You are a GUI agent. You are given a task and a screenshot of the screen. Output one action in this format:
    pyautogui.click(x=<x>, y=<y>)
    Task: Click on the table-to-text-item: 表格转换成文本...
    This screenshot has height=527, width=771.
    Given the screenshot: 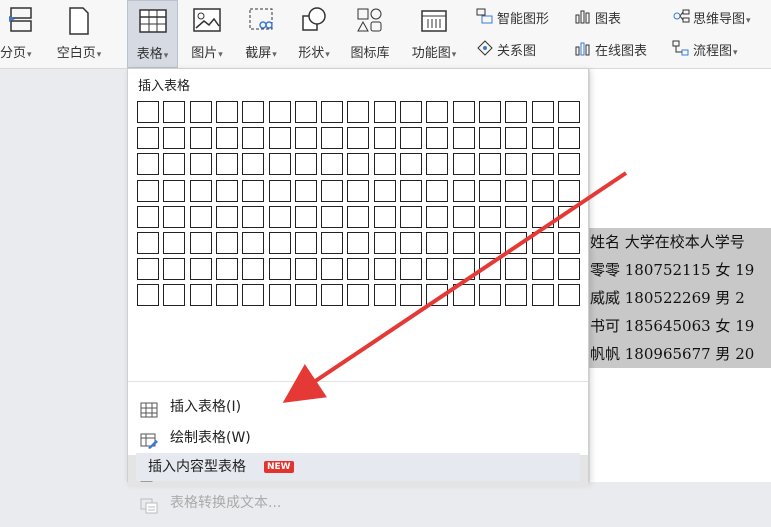 What is the action you would take?
    pyautogui.click(x=358, y=503)
    